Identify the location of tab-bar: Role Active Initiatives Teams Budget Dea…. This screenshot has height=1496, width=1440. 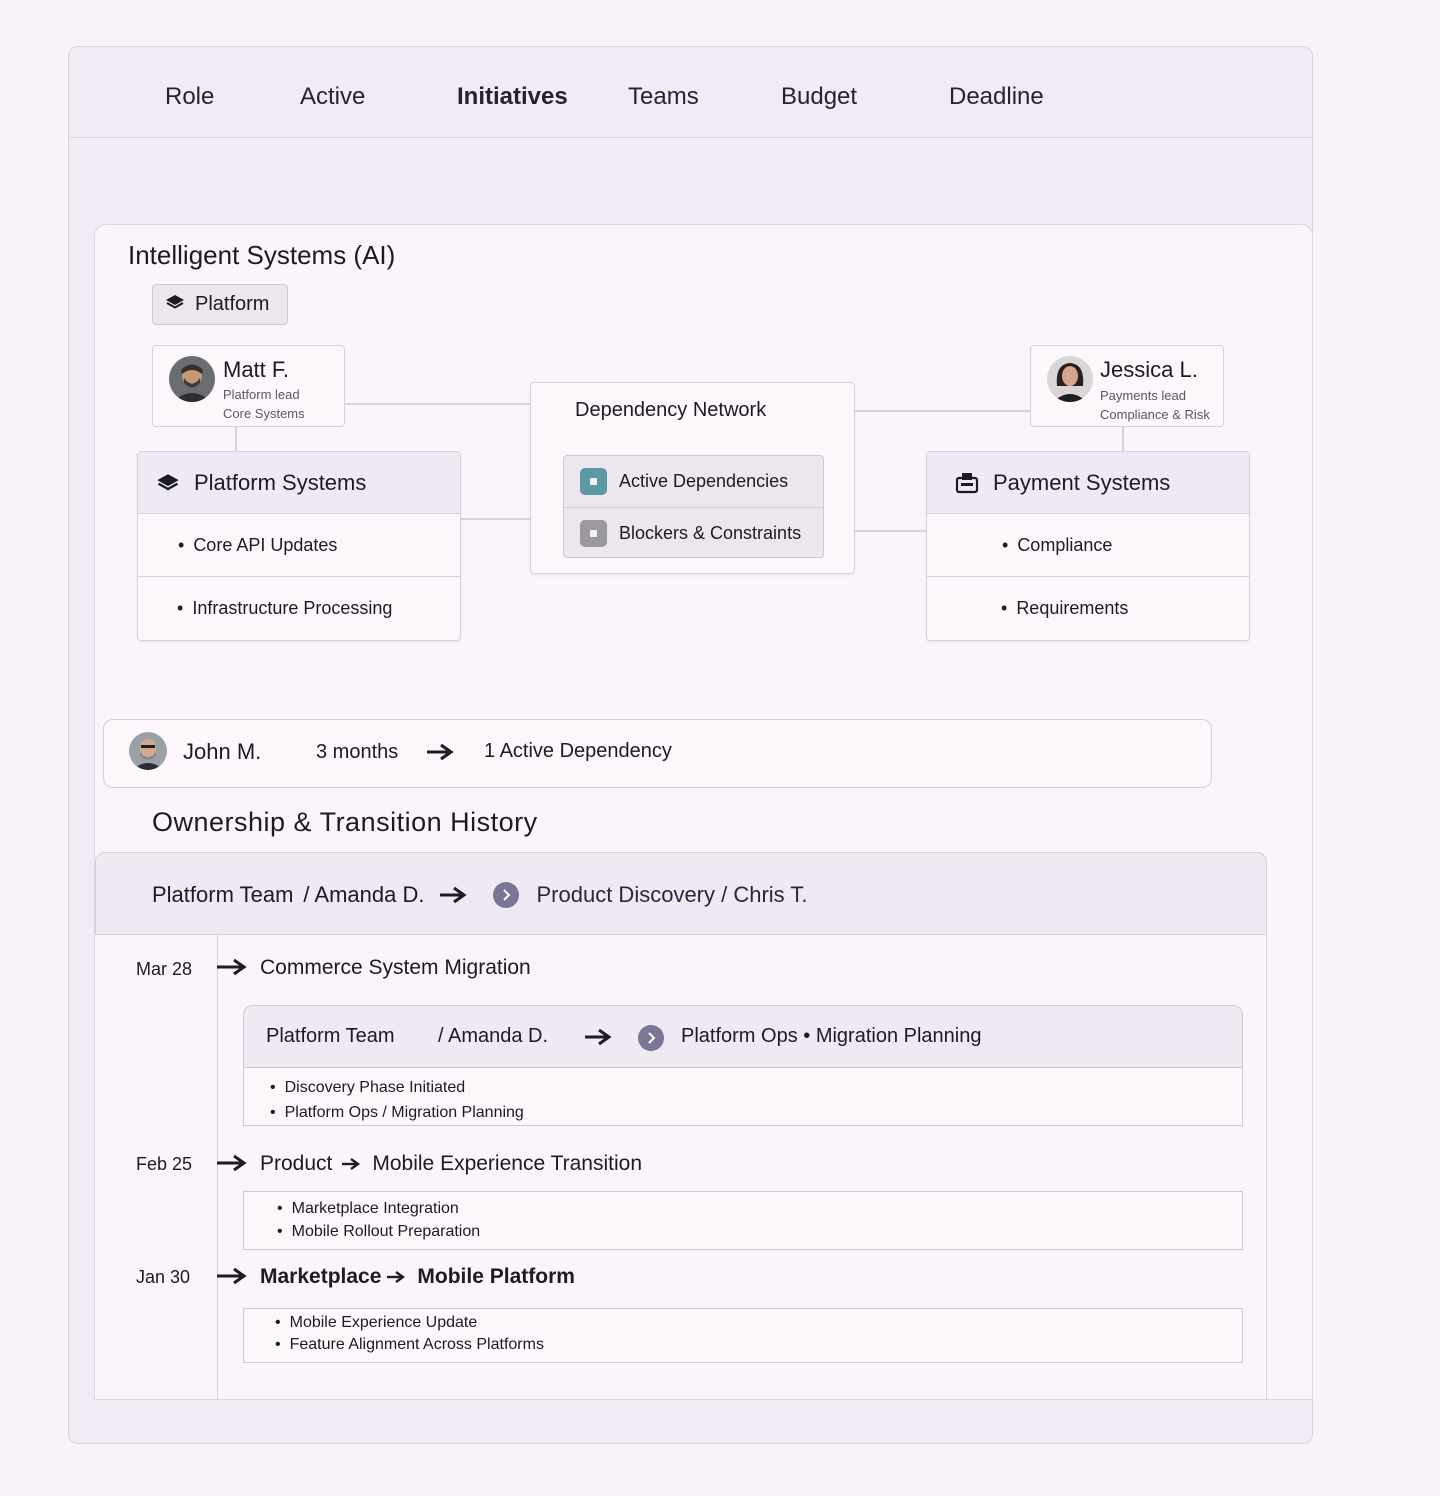
(690, 92).